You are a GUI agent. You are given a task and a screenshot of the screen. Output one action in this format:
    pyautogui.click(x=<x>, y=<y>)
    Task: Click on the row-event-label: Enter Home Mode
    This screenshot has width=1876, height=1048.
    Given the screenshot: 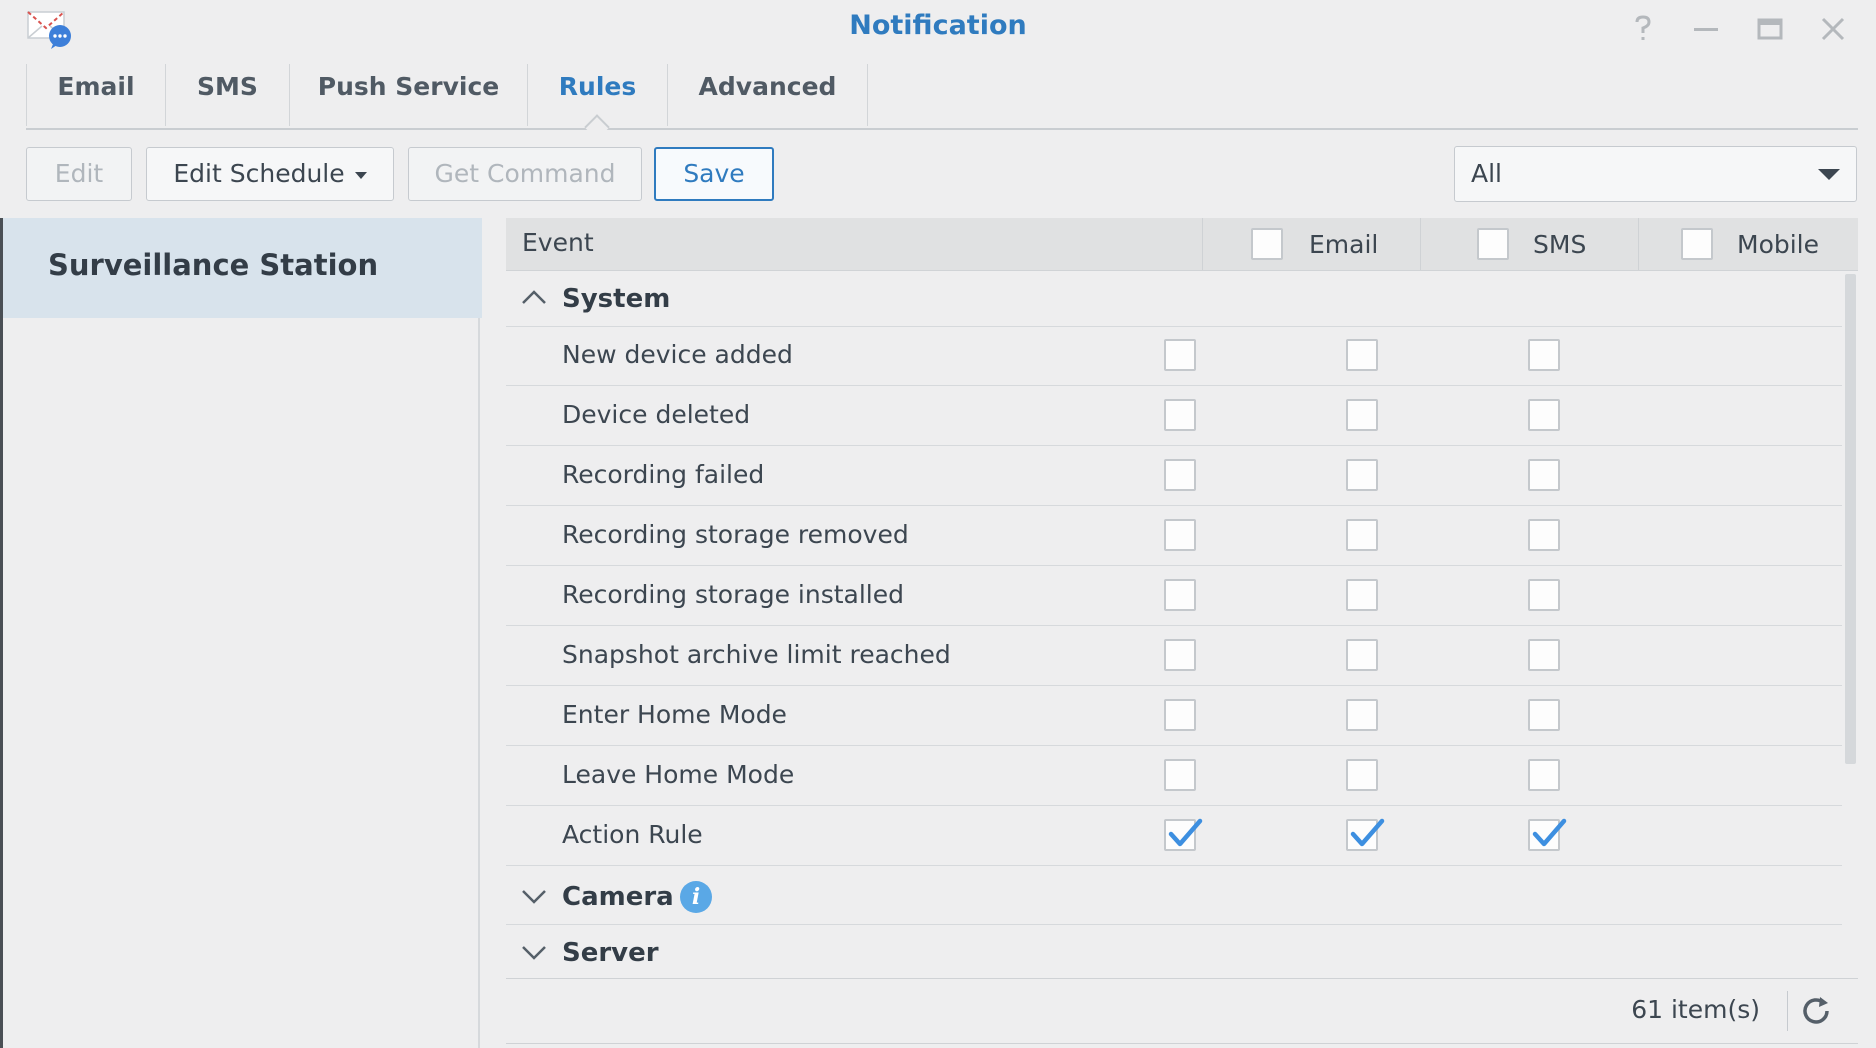 What is the action you would take?
    pyautogui.click(x=674, y=714)
    